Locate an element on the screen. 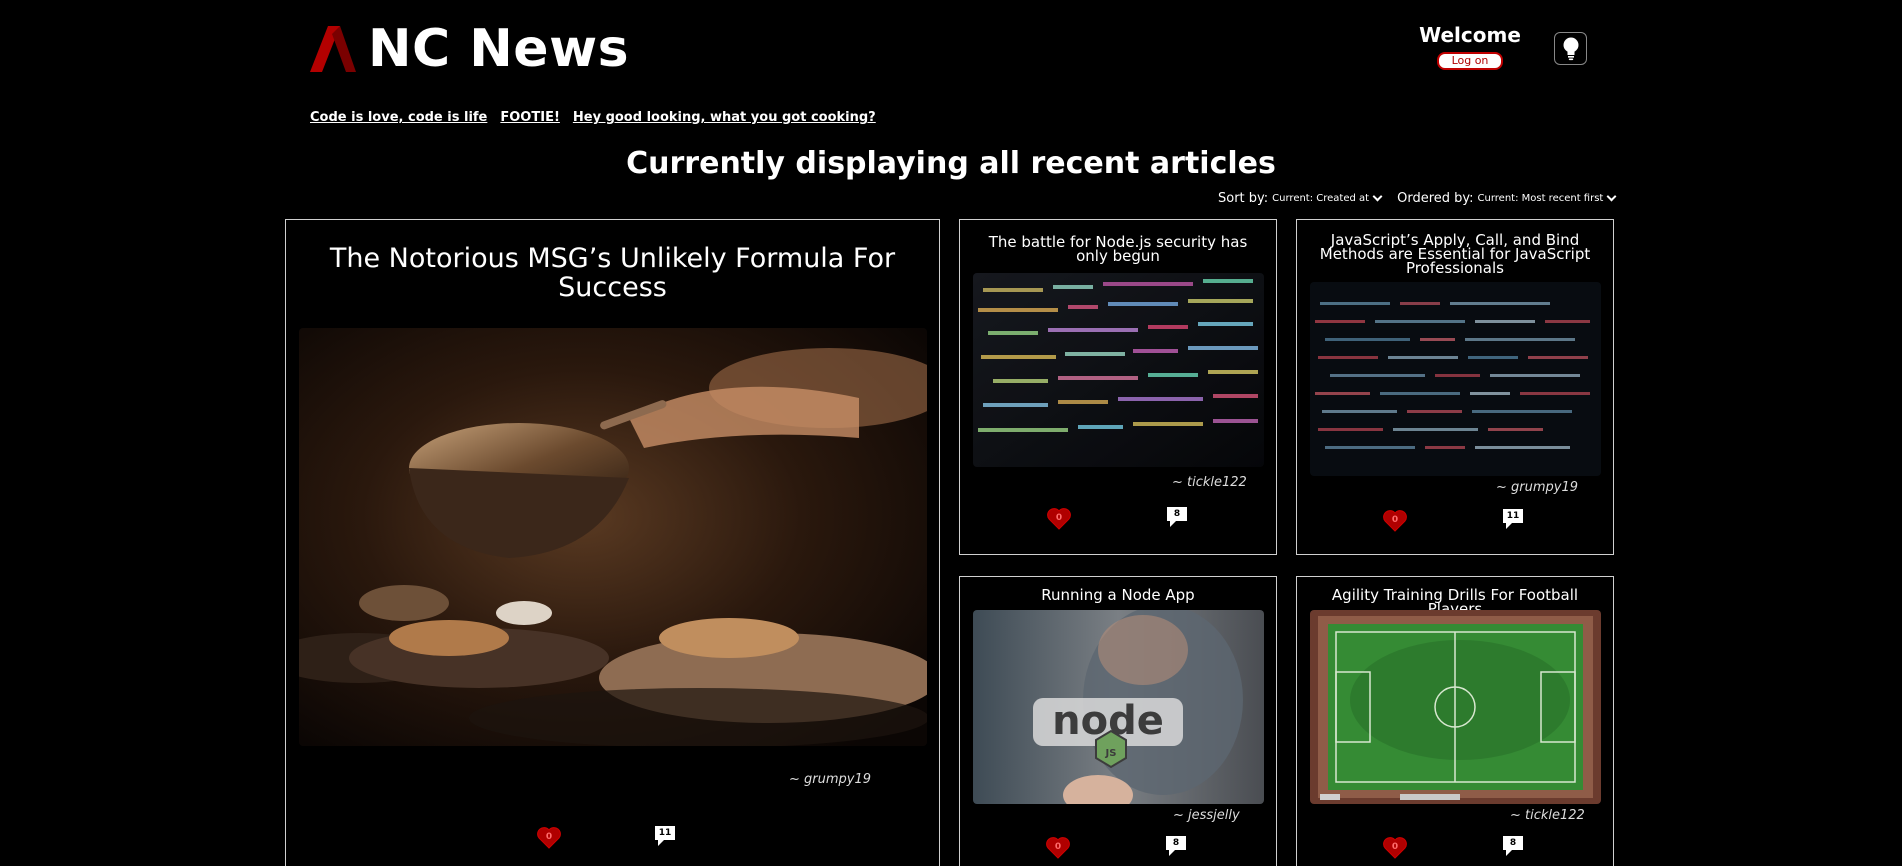 Image resolution: width=1902 pixels, height=866 pixels. order-by-label: Ordered by: is located at coordinates (1435, 198).